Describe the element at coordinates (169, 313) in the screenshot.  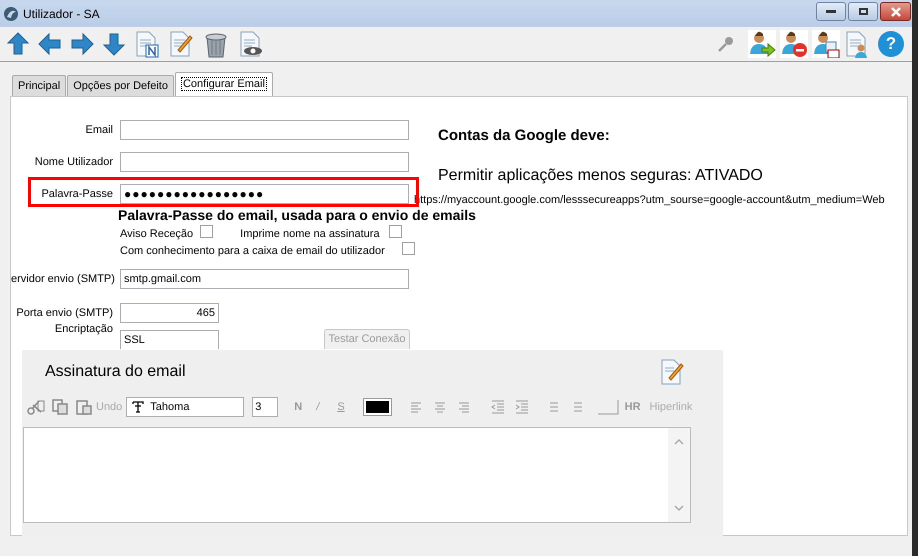
I see `input-field: 465` at that location.